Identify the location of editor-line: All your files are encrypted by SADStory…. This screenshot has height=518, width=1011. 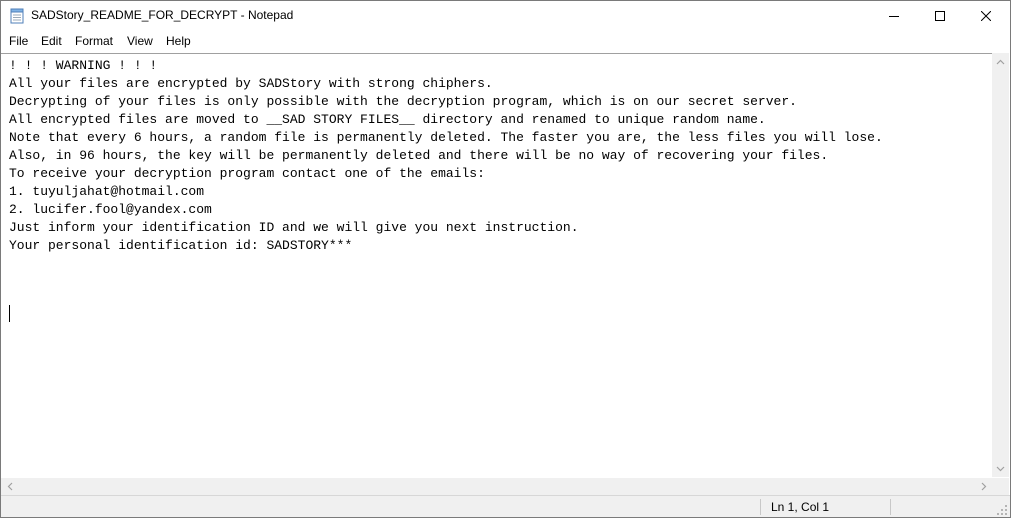
(251, 83).